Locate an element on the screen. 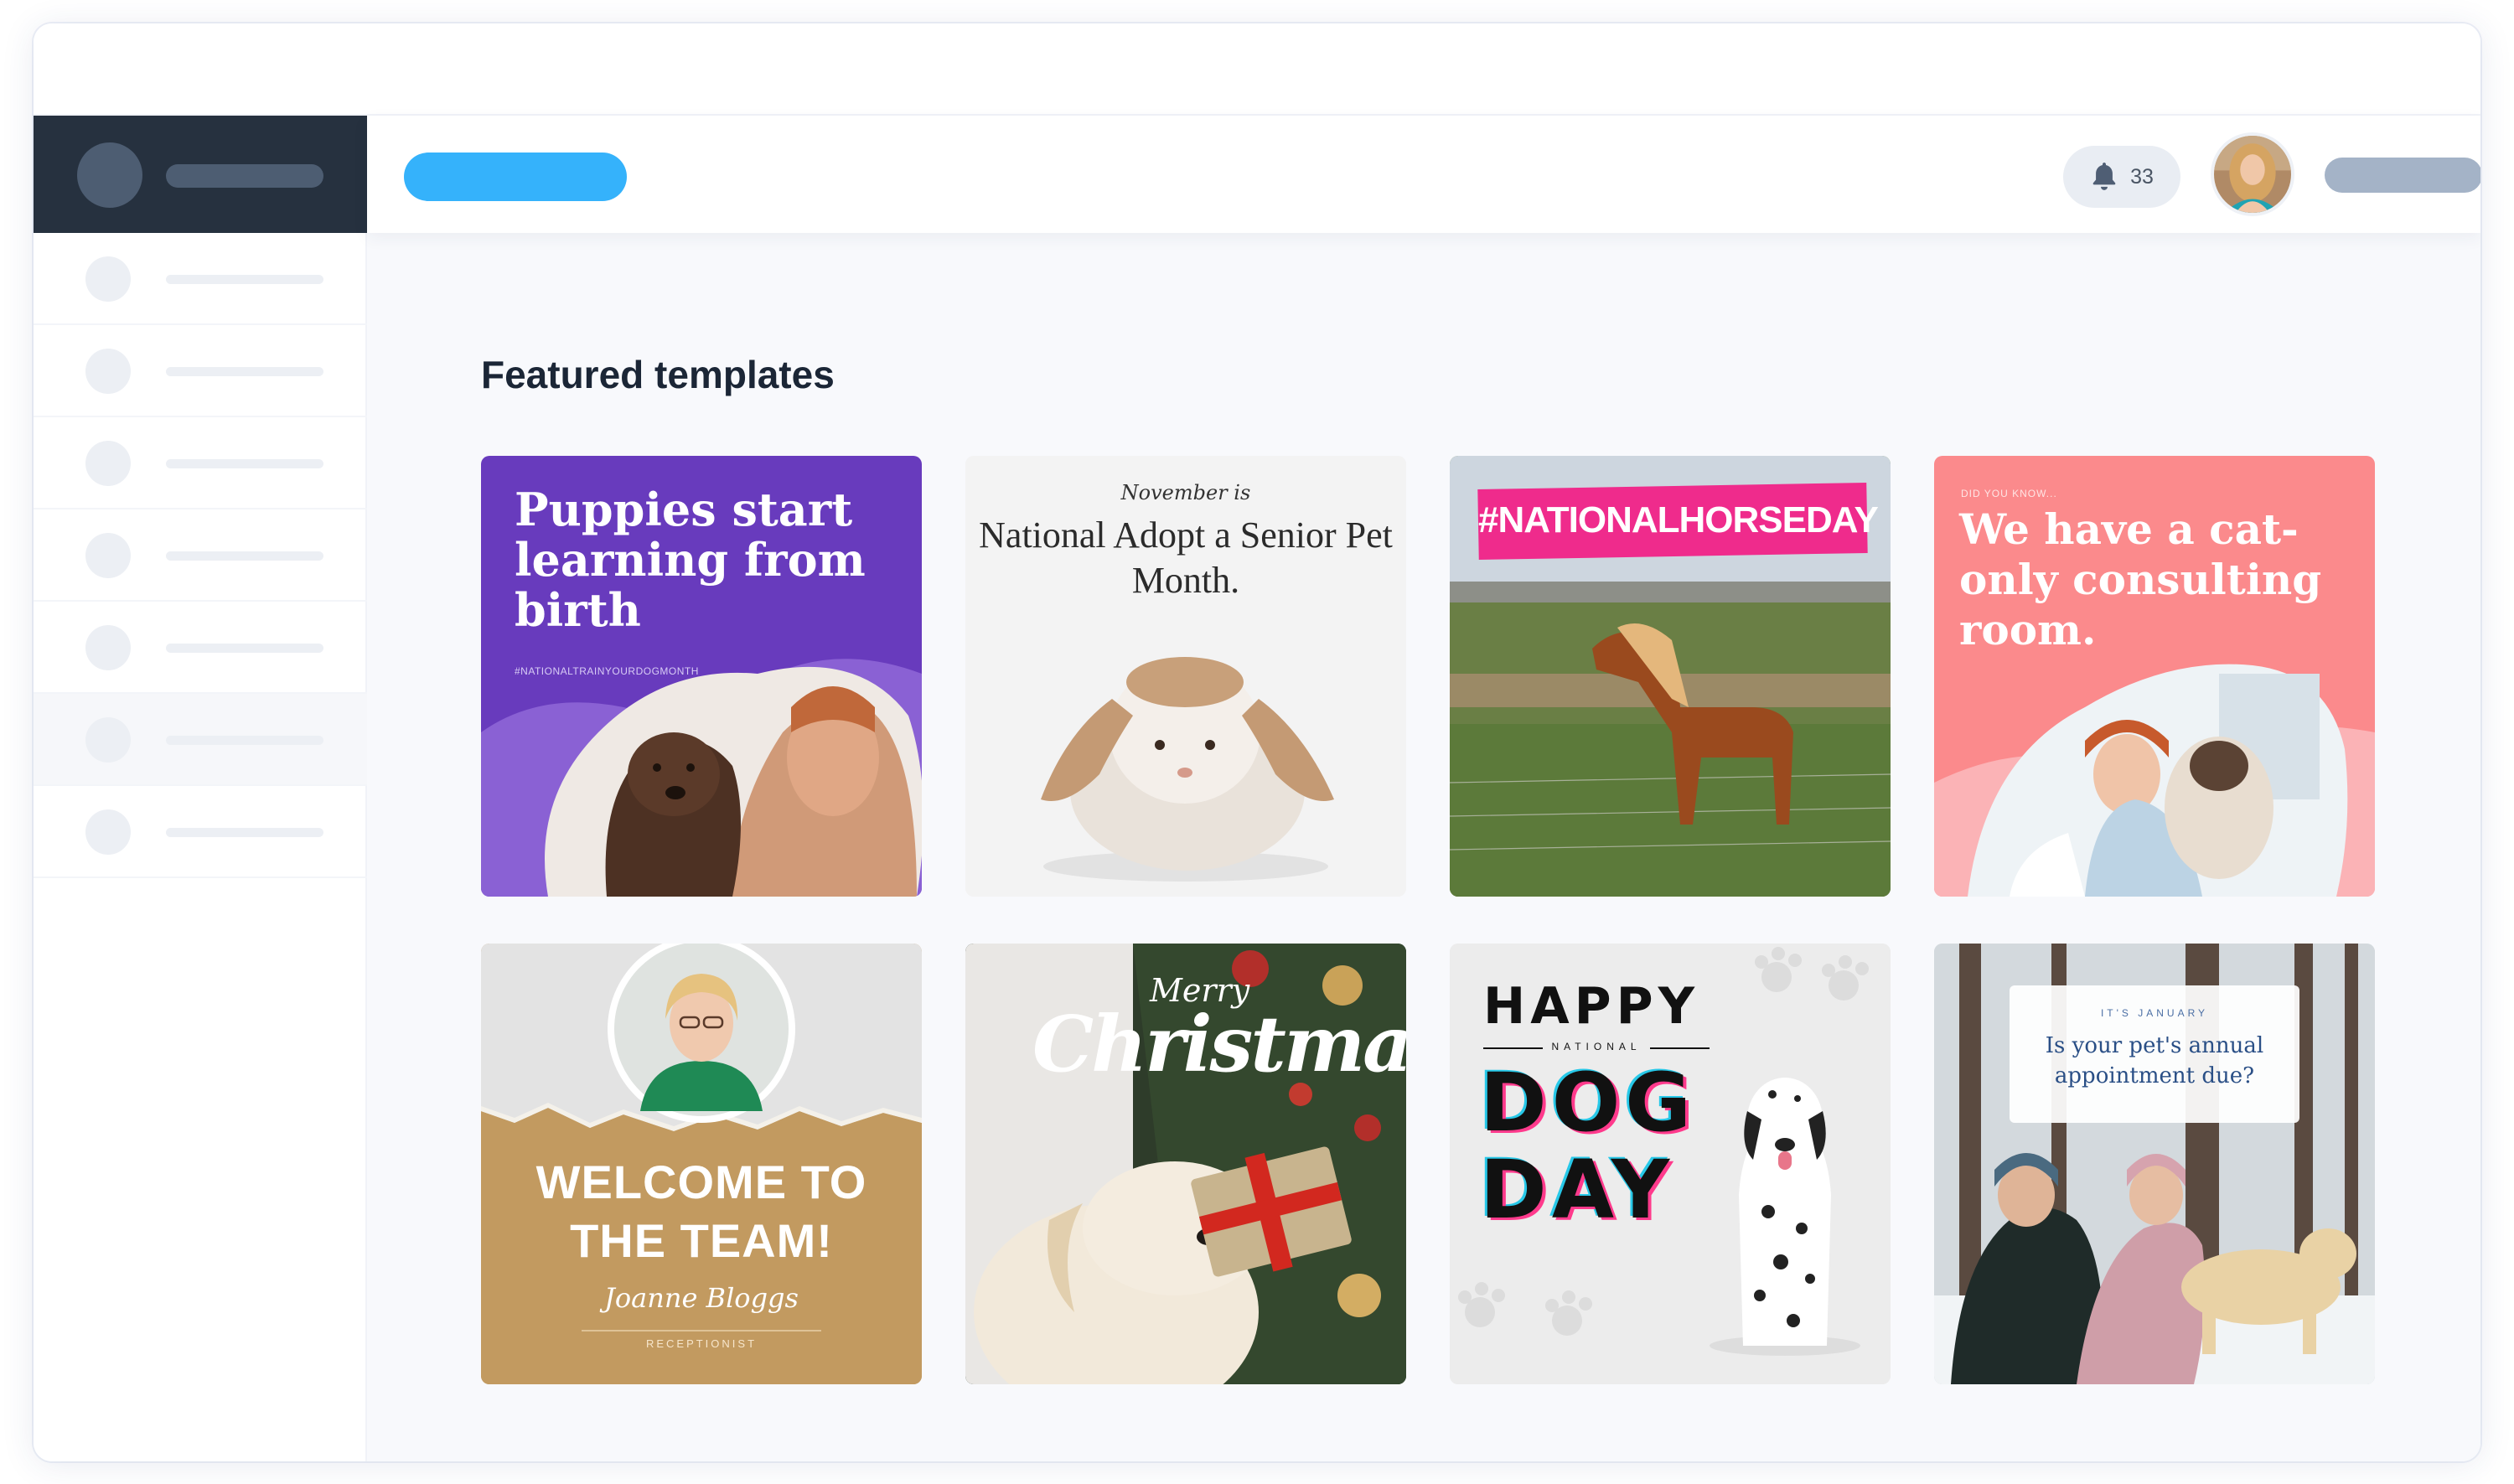 This screenshot has height=1484, width=2514. template-headline: Christmas is located at coordinates (1219, 1044).